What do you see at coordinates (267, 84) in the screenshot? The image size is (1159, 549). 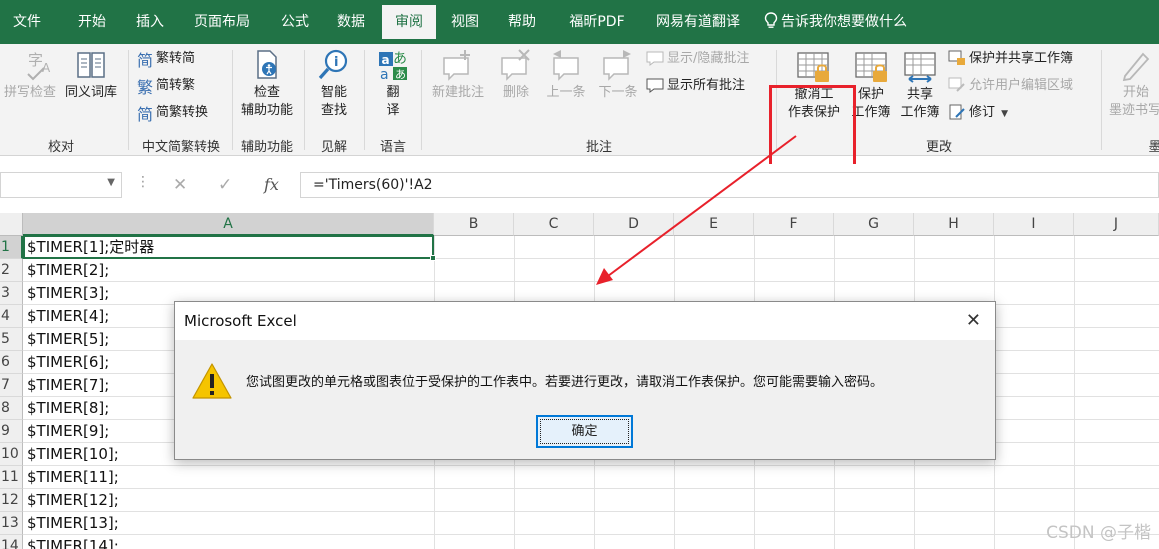 I see `check-accessibility-button: 检查 辅助功能` at bounding box center [267, 84].